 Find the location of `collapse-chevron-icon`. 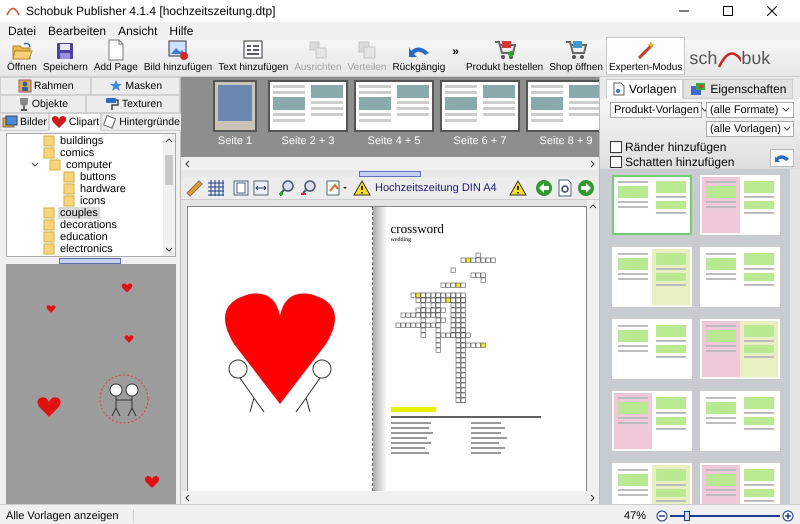

collapse-chevron-icon is located at coordinates (35, 165).